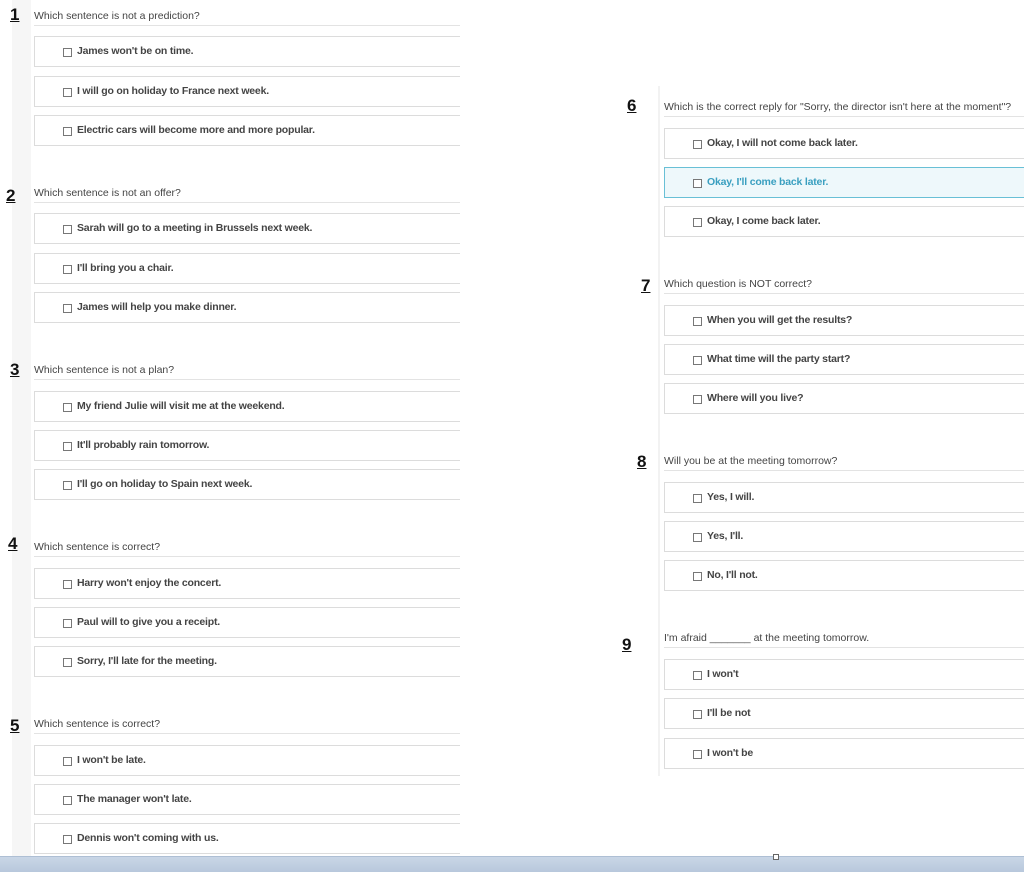 The height and width of the screenshot is (872, 1024). I want to click on answer-label: I'll be not, so click(729, 713).